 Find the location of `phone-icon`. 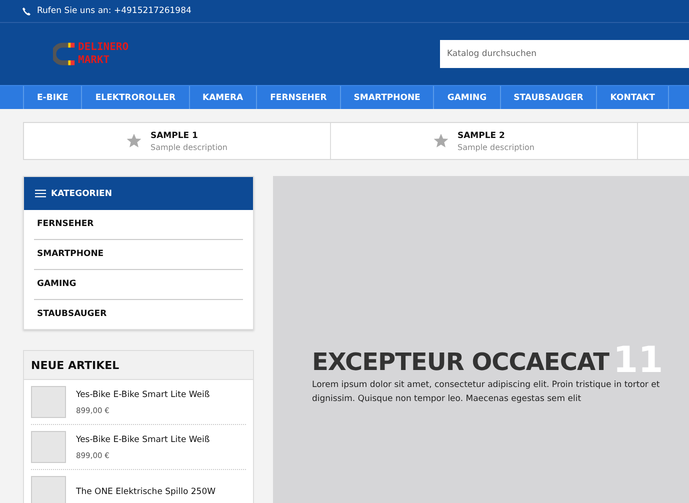

phone-icon is located at coordinates (26, 11).